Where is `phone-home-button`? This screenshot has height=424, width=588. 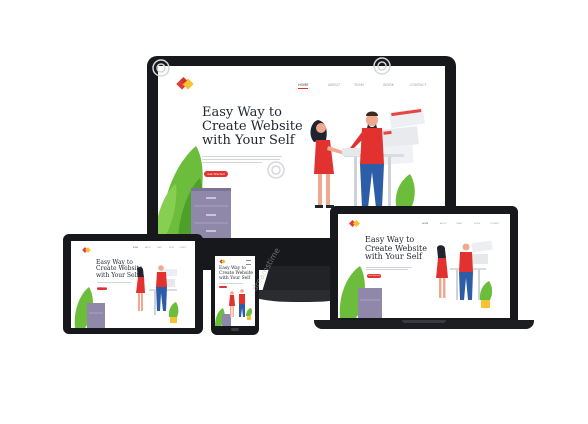 phone-home-button is located at coordinates (235, 329).